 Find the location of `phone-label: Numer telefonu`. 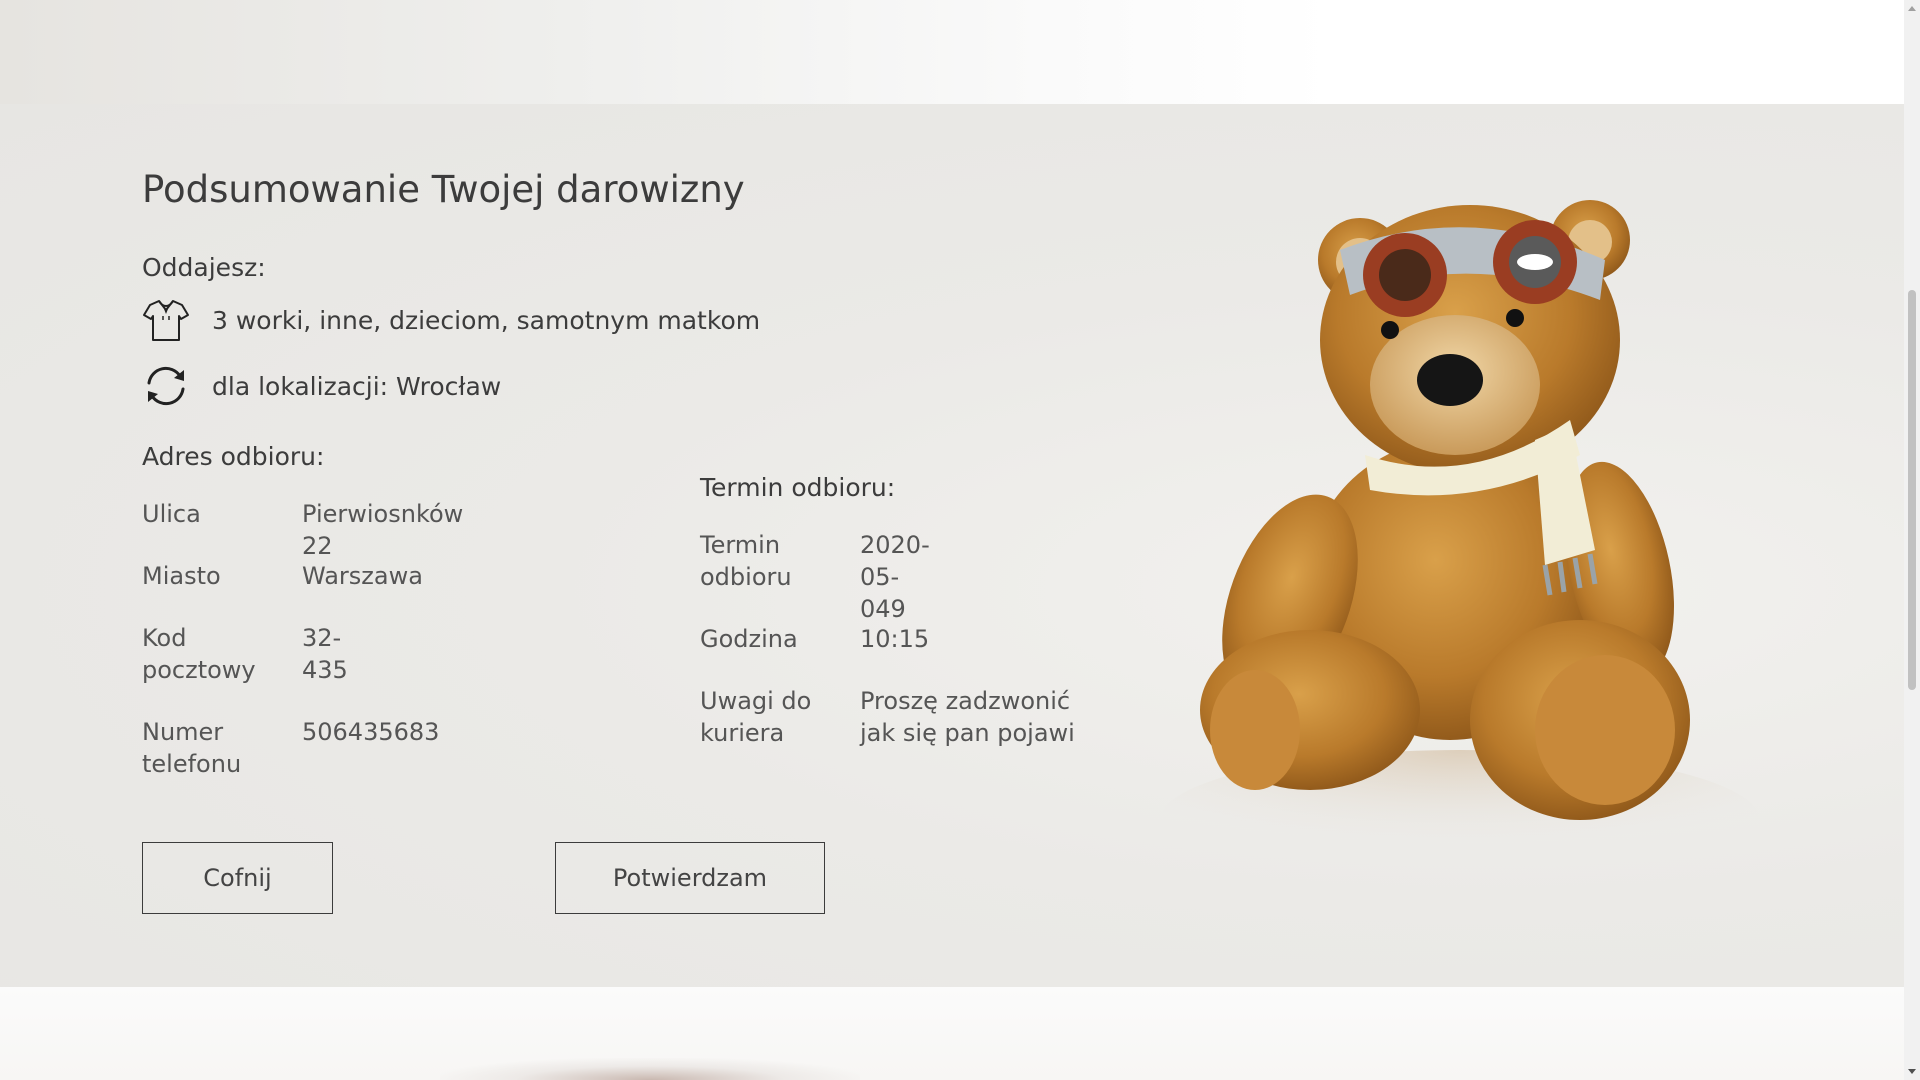

phone-label: Numer telefonu is located at coordinates (192, 748).